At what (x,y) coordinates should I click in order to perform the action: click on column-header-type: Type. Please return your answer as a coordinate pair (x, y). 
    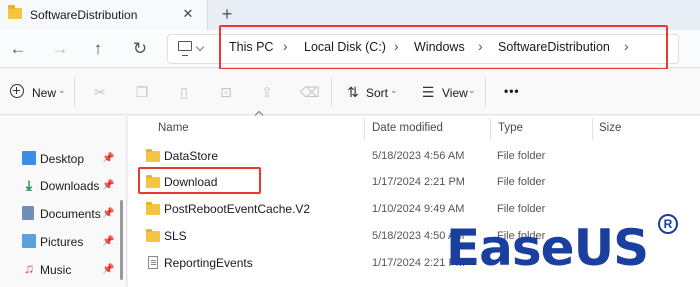
    Looking at the image, I should click on (510, 128).